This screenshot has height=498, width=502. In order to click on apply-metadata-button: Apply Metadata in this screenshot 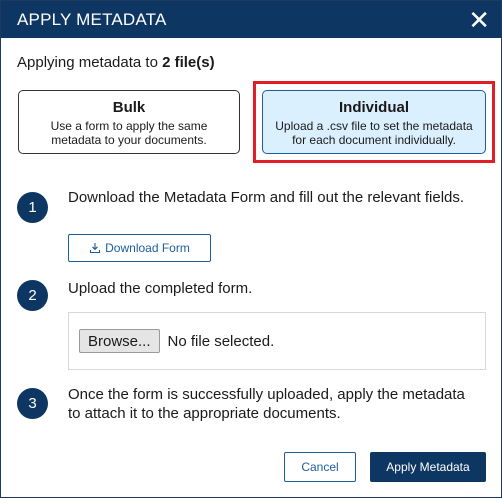, I will do `click(428, 467)`.